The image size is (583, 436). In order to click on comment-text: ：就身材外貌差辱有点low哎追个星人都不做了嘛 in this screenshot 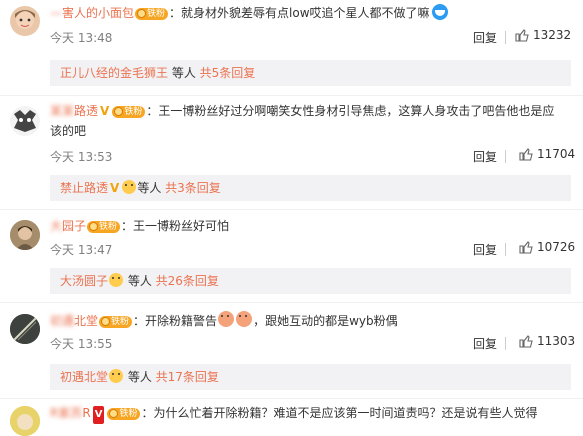, I will do `click(299, 13)`.